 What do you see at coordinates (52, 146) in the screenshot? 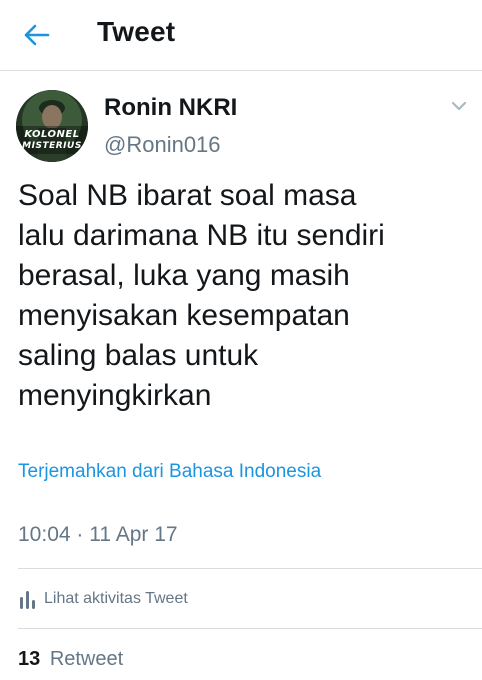
I see `avatar-label-line2: MISTERIUS` at bounding box center [52, 146].